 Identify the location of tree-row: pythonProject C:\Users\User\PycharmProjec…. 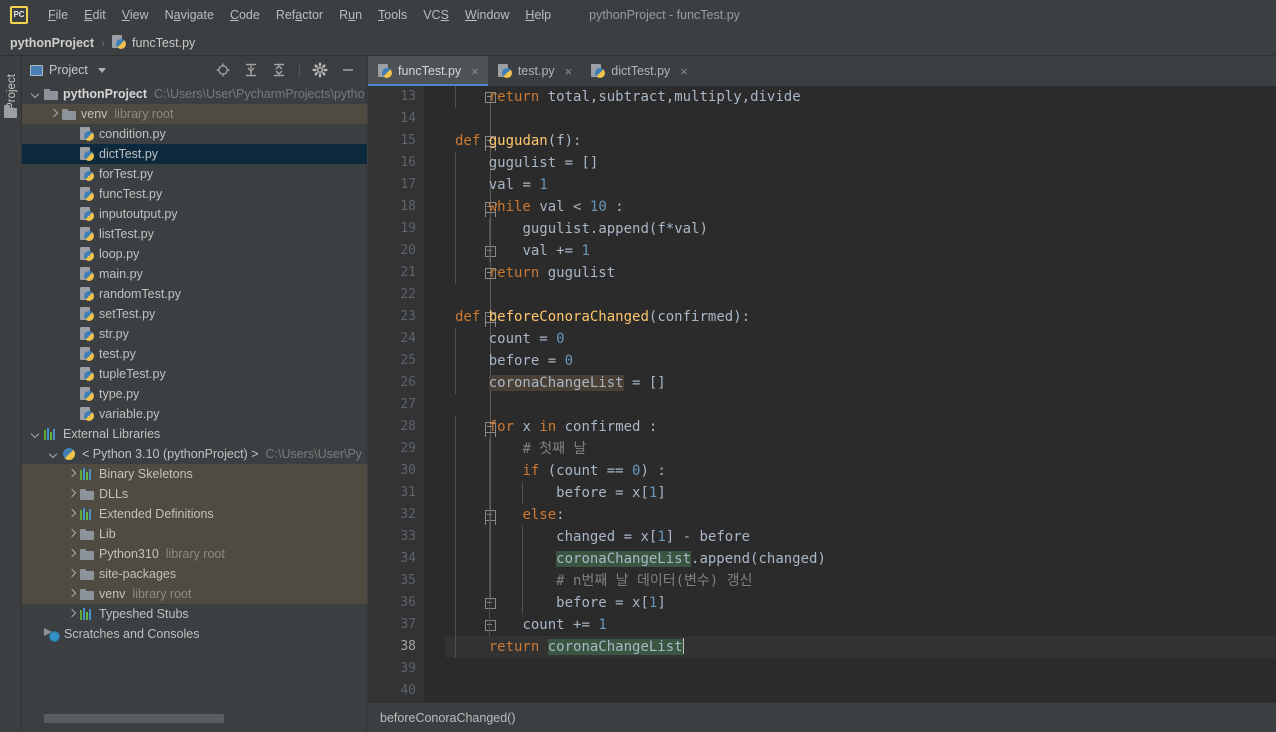
(194, 94).